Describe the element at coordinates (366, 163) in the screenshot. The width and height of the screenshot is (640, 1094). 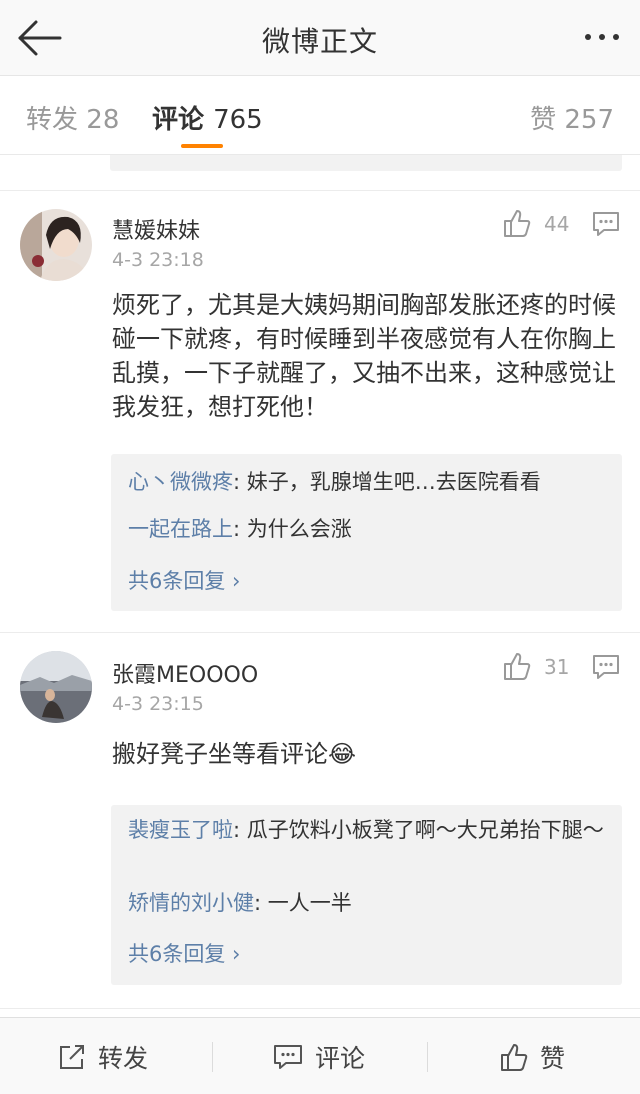
I see `previous-replies-card-edge` at that location.